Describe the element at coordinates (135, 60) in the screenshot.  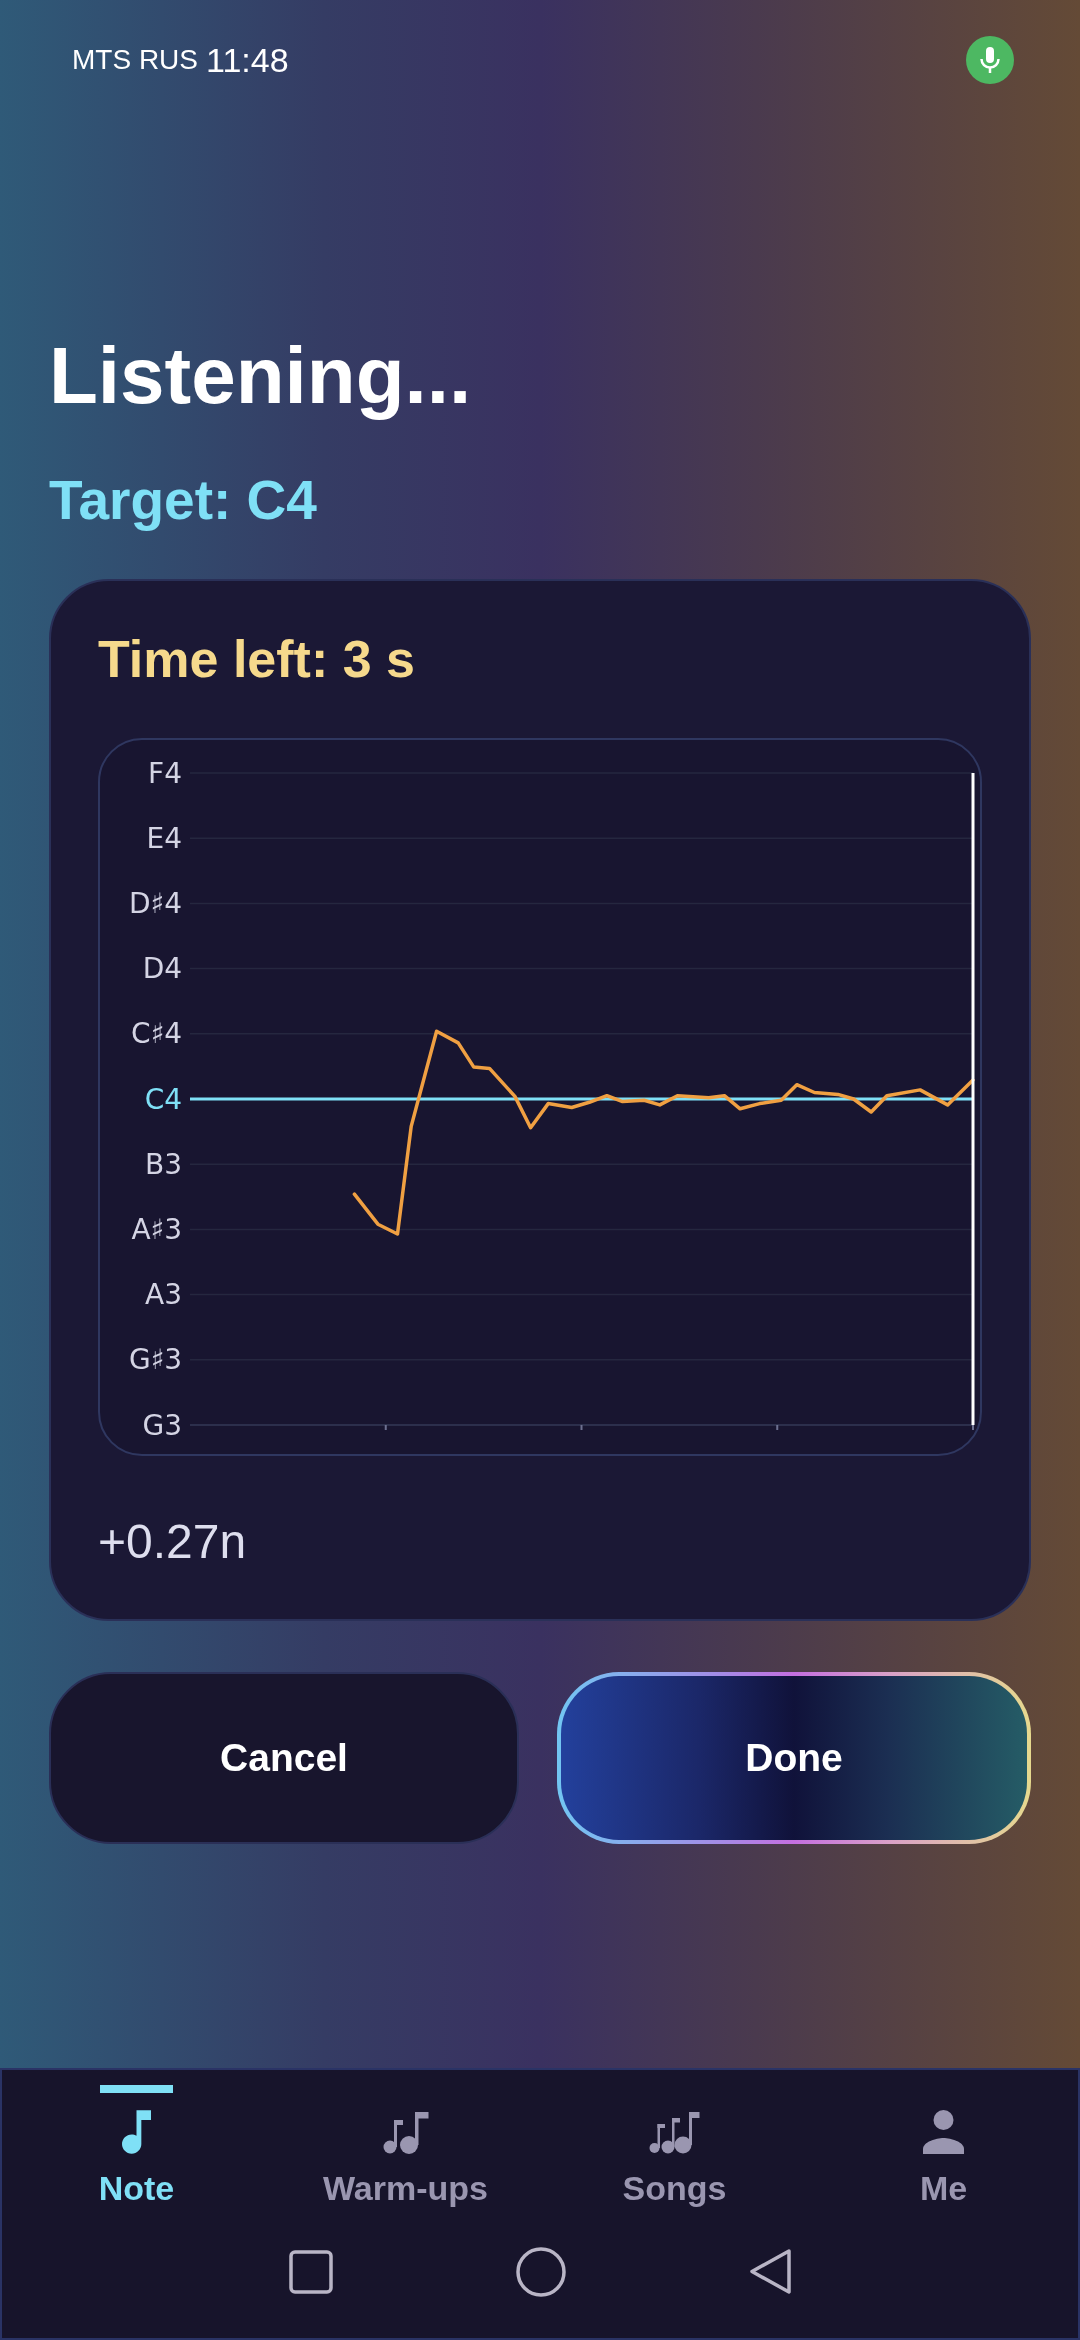
I see `carrier-text: MTS RUS` at that location.